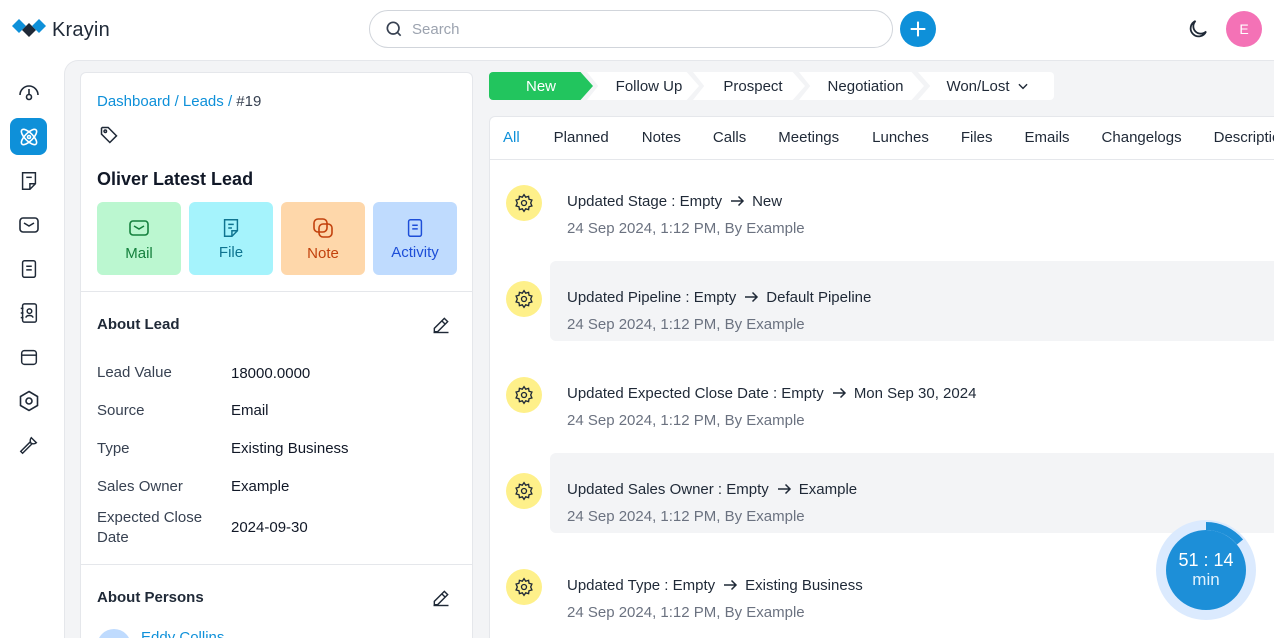  Describe the element at coordinates (231, 238) in the screenshot. I see `file-action-button: File` at that location.